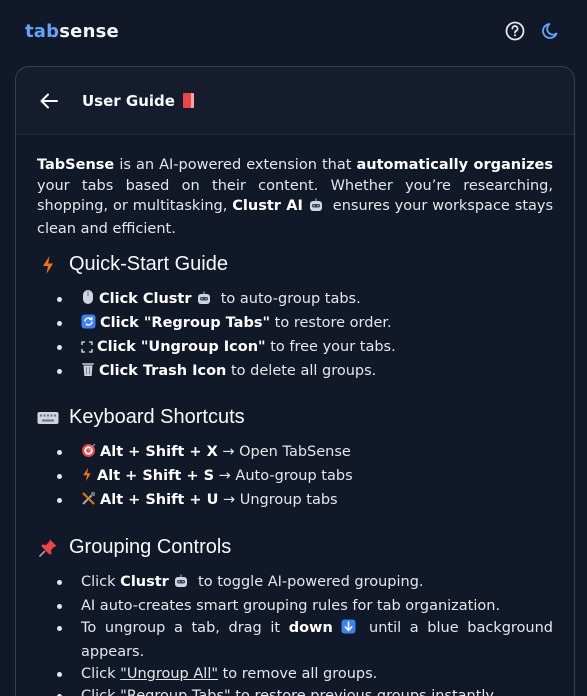 This screenshot has height=696, width=587. Describe the element at coordinates (185, 628) in the screenshot. I see `item-text: To ungroup a tab, drag it` at that location.